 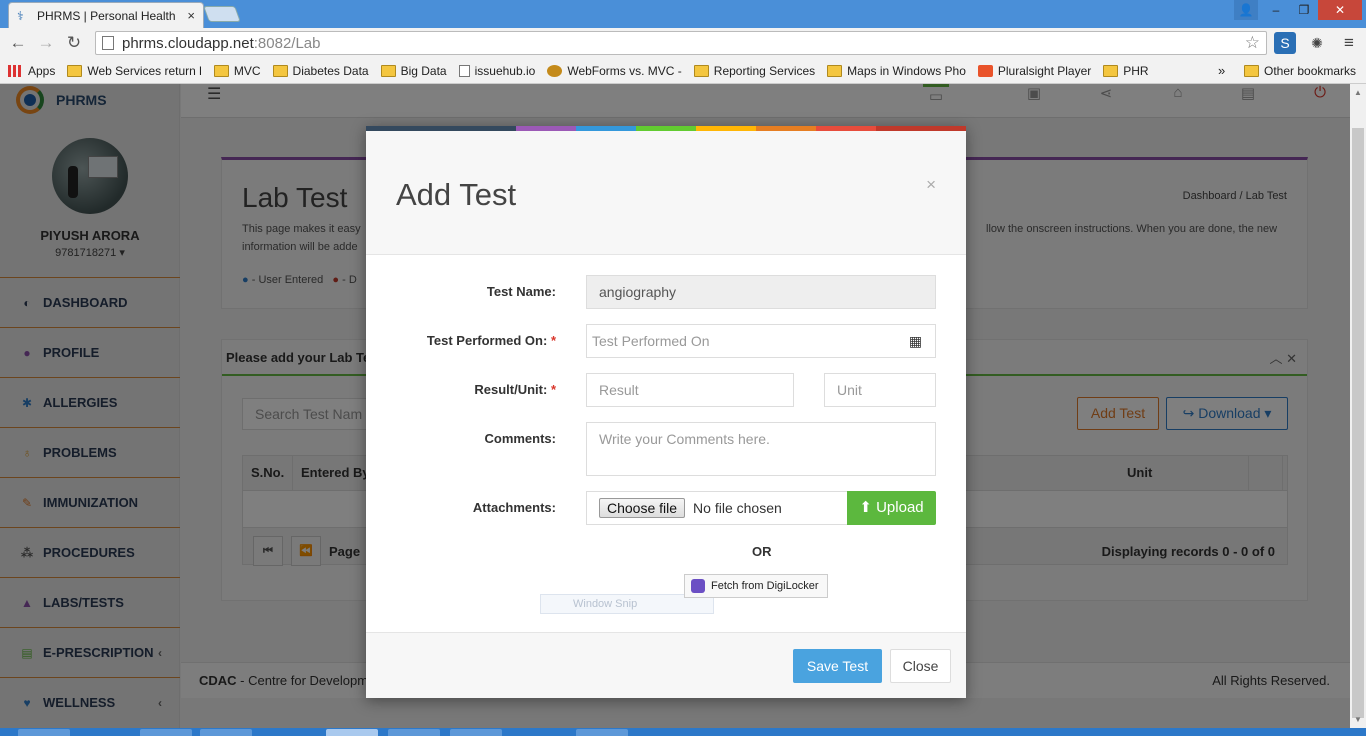 I want to click on or-separator: OR, so click(x=762, y=551).